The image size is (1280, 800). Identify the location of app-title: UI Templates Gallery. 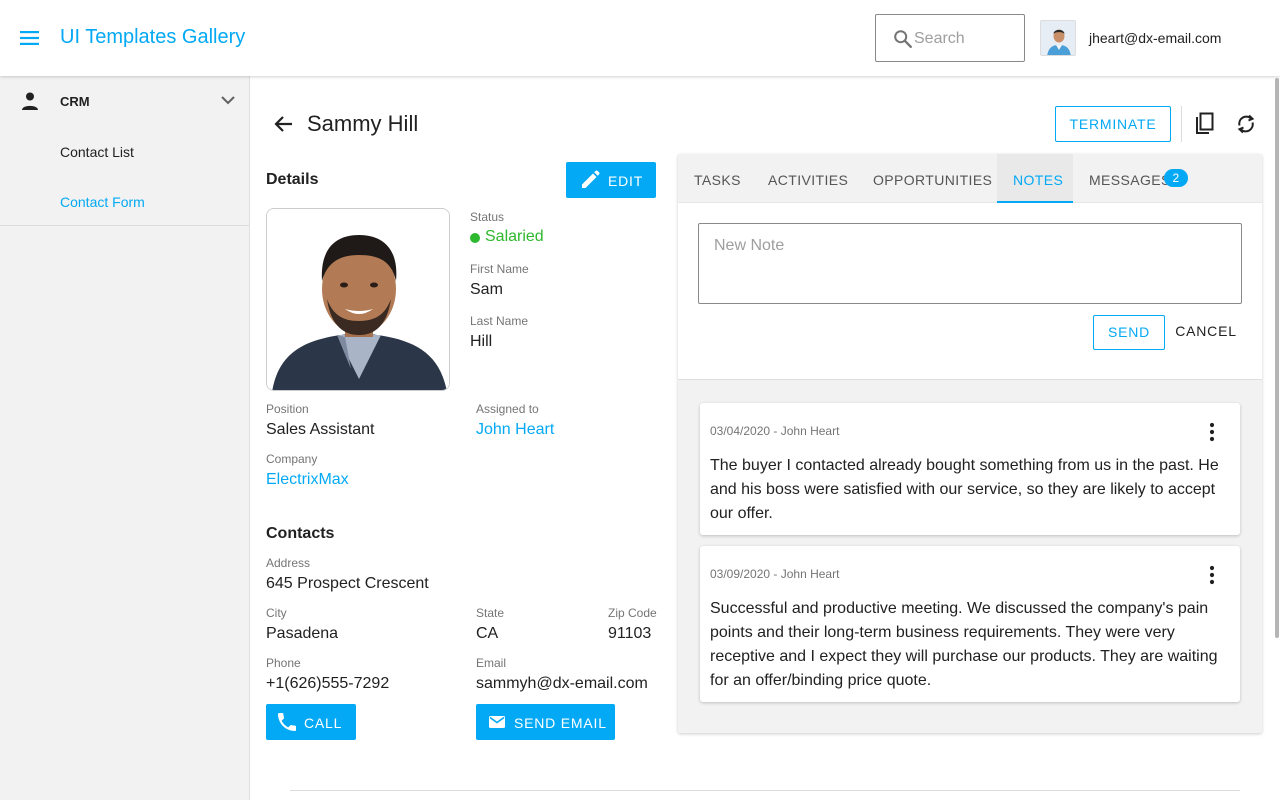
(153, 37).